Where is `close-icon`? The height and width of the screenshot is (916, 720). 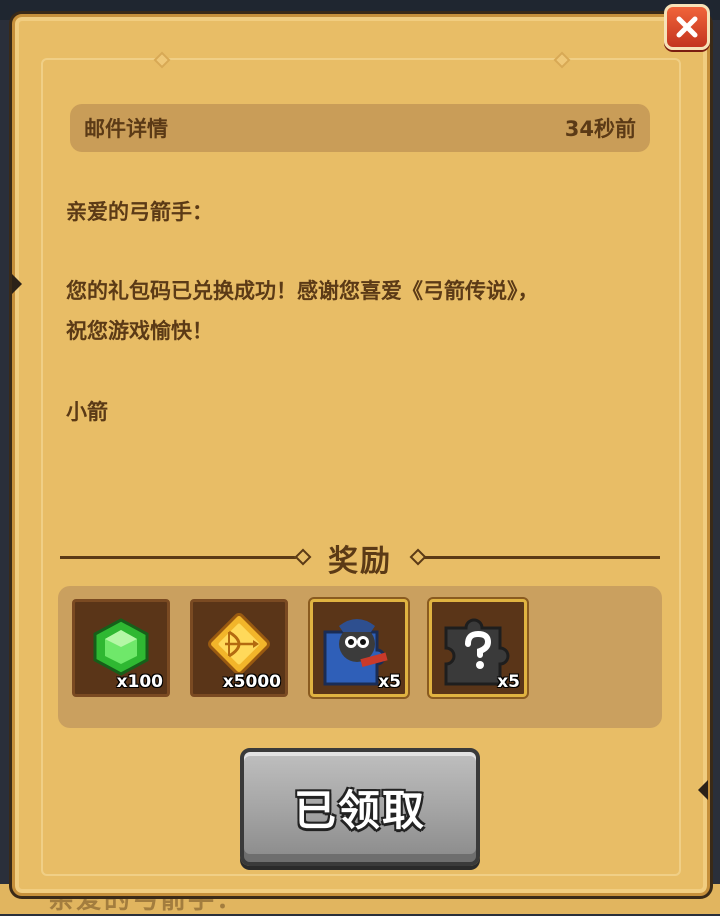
close-icon is located at coordinates (687, 27).